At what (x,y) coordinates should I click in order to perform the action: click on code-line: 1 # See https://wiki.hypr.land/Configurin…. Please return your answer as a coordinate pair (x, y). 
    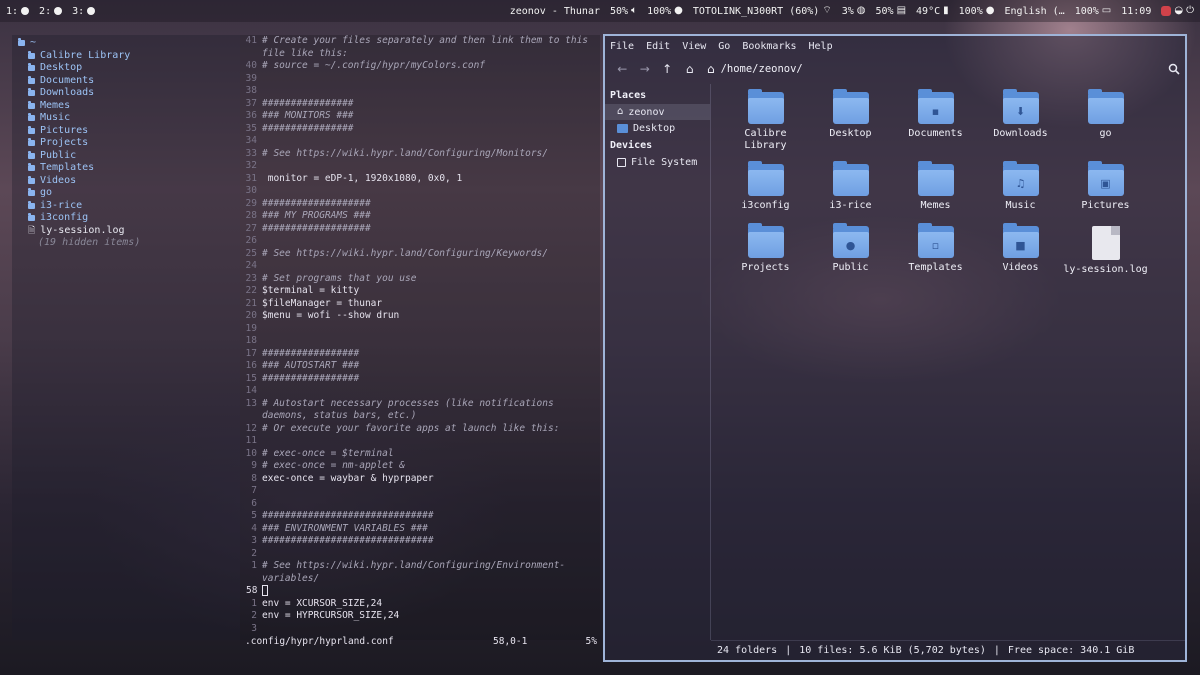
    Looking at the image, I should click on (420, 572).